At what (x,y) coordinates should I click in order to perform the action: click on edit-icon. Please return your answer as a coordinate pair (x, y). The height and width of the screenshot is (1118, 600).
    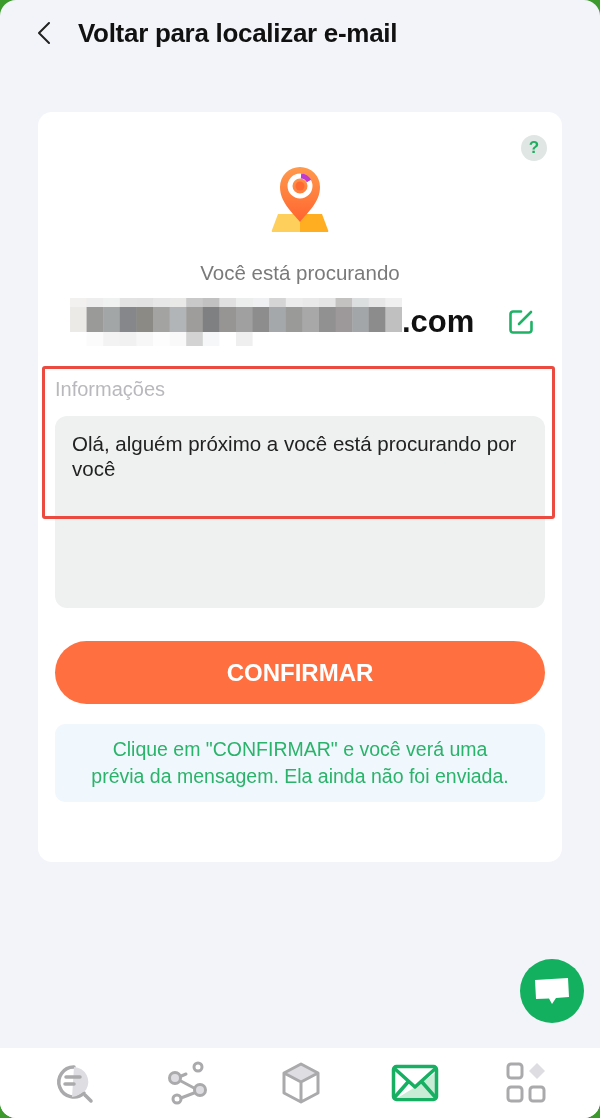
    Looking at the image, I should click on (521, 322).